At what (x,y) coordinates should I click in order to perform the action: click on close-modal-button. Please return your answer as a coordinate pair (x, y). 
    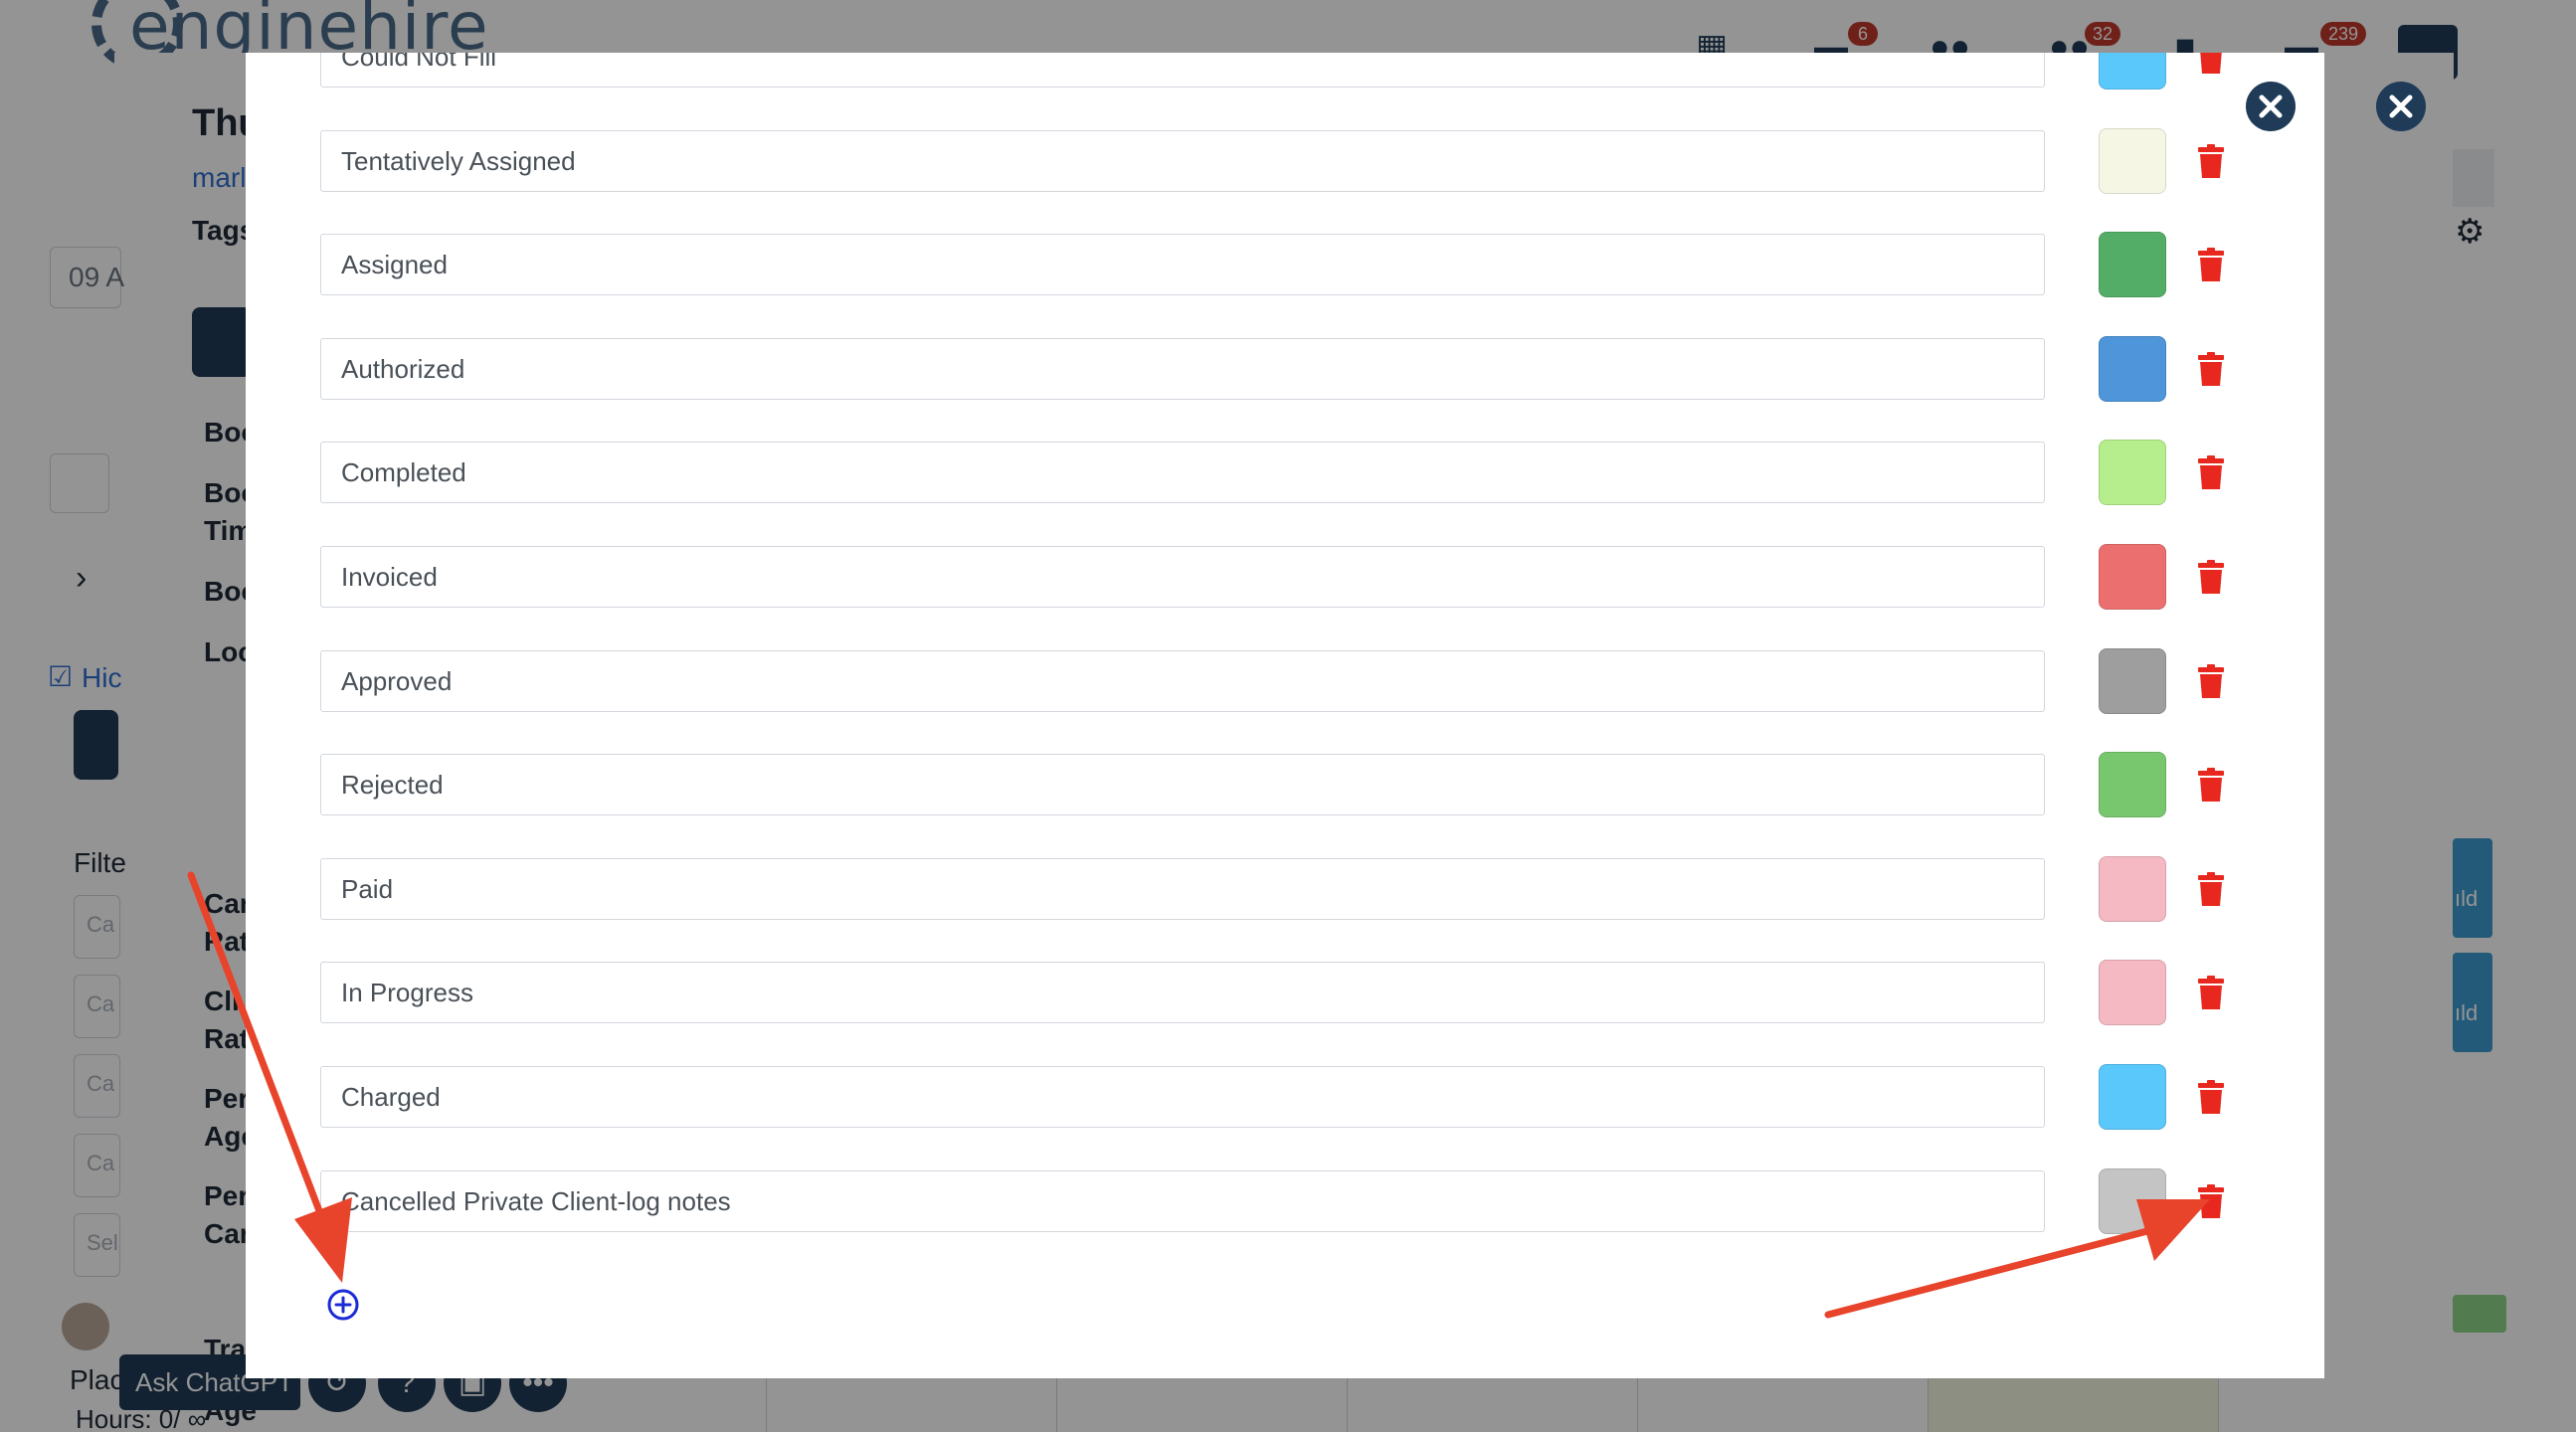
    Looking at the image, I should click on (2271, 106).